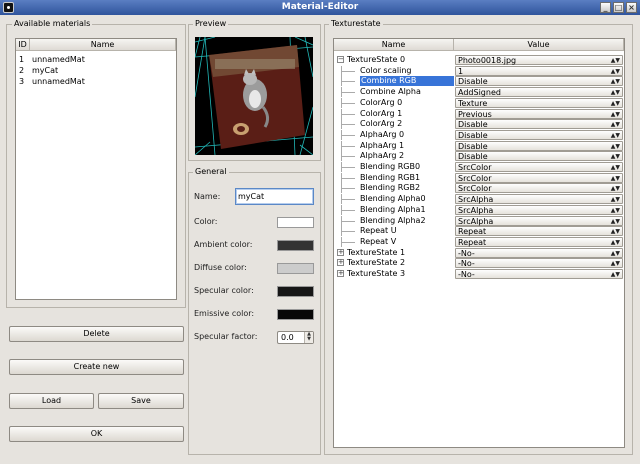 Image resolution: width=640 pixels, height=464 pixels. I want to click on tree-row: Blending Alpha1 SrcAlpha ▲▼, so click(479, 209).